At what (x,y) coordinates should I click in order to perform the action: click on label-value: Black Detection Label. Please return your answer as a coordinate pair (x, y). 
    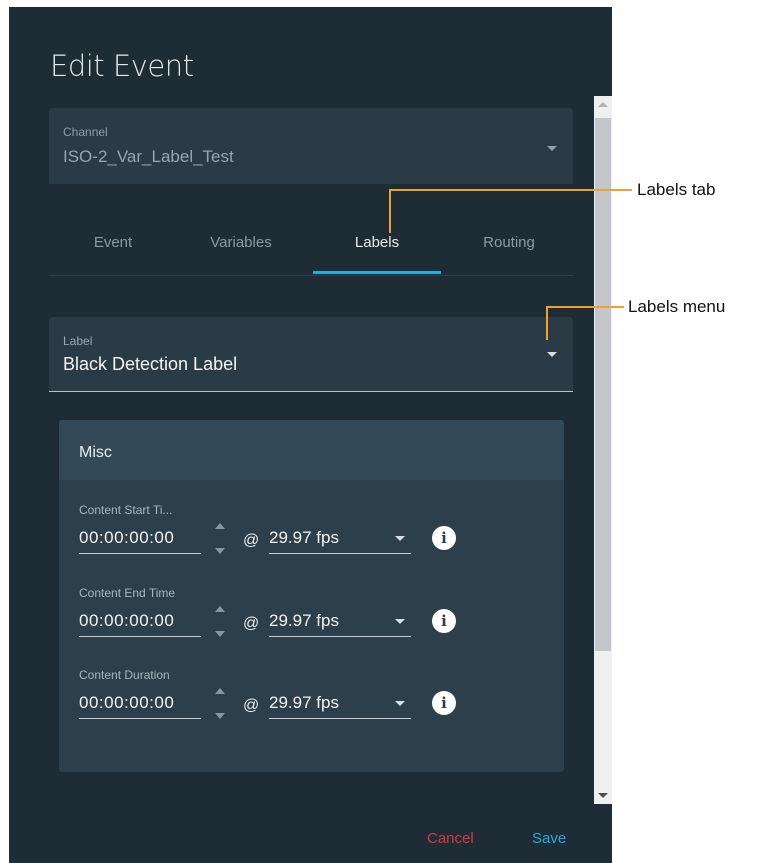
    Looking at the image, I should click on (150, 364).